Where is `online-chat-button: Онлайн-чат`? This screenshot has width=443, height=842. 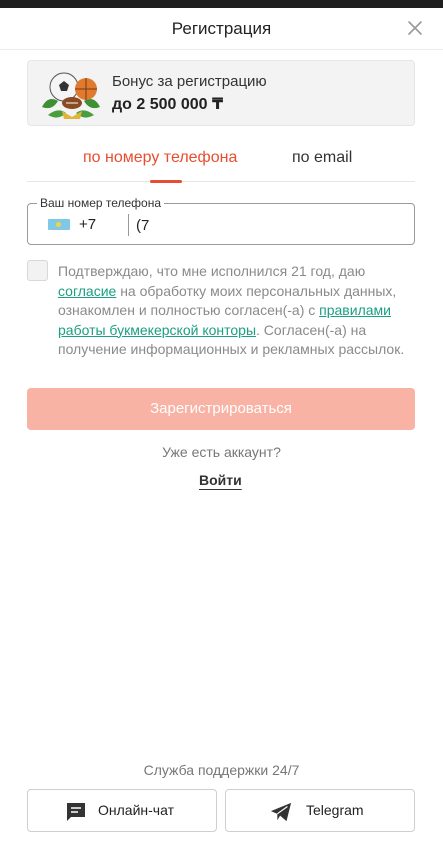 online-chat-button: Онлайн-чат is located at coordinates (122, 810).